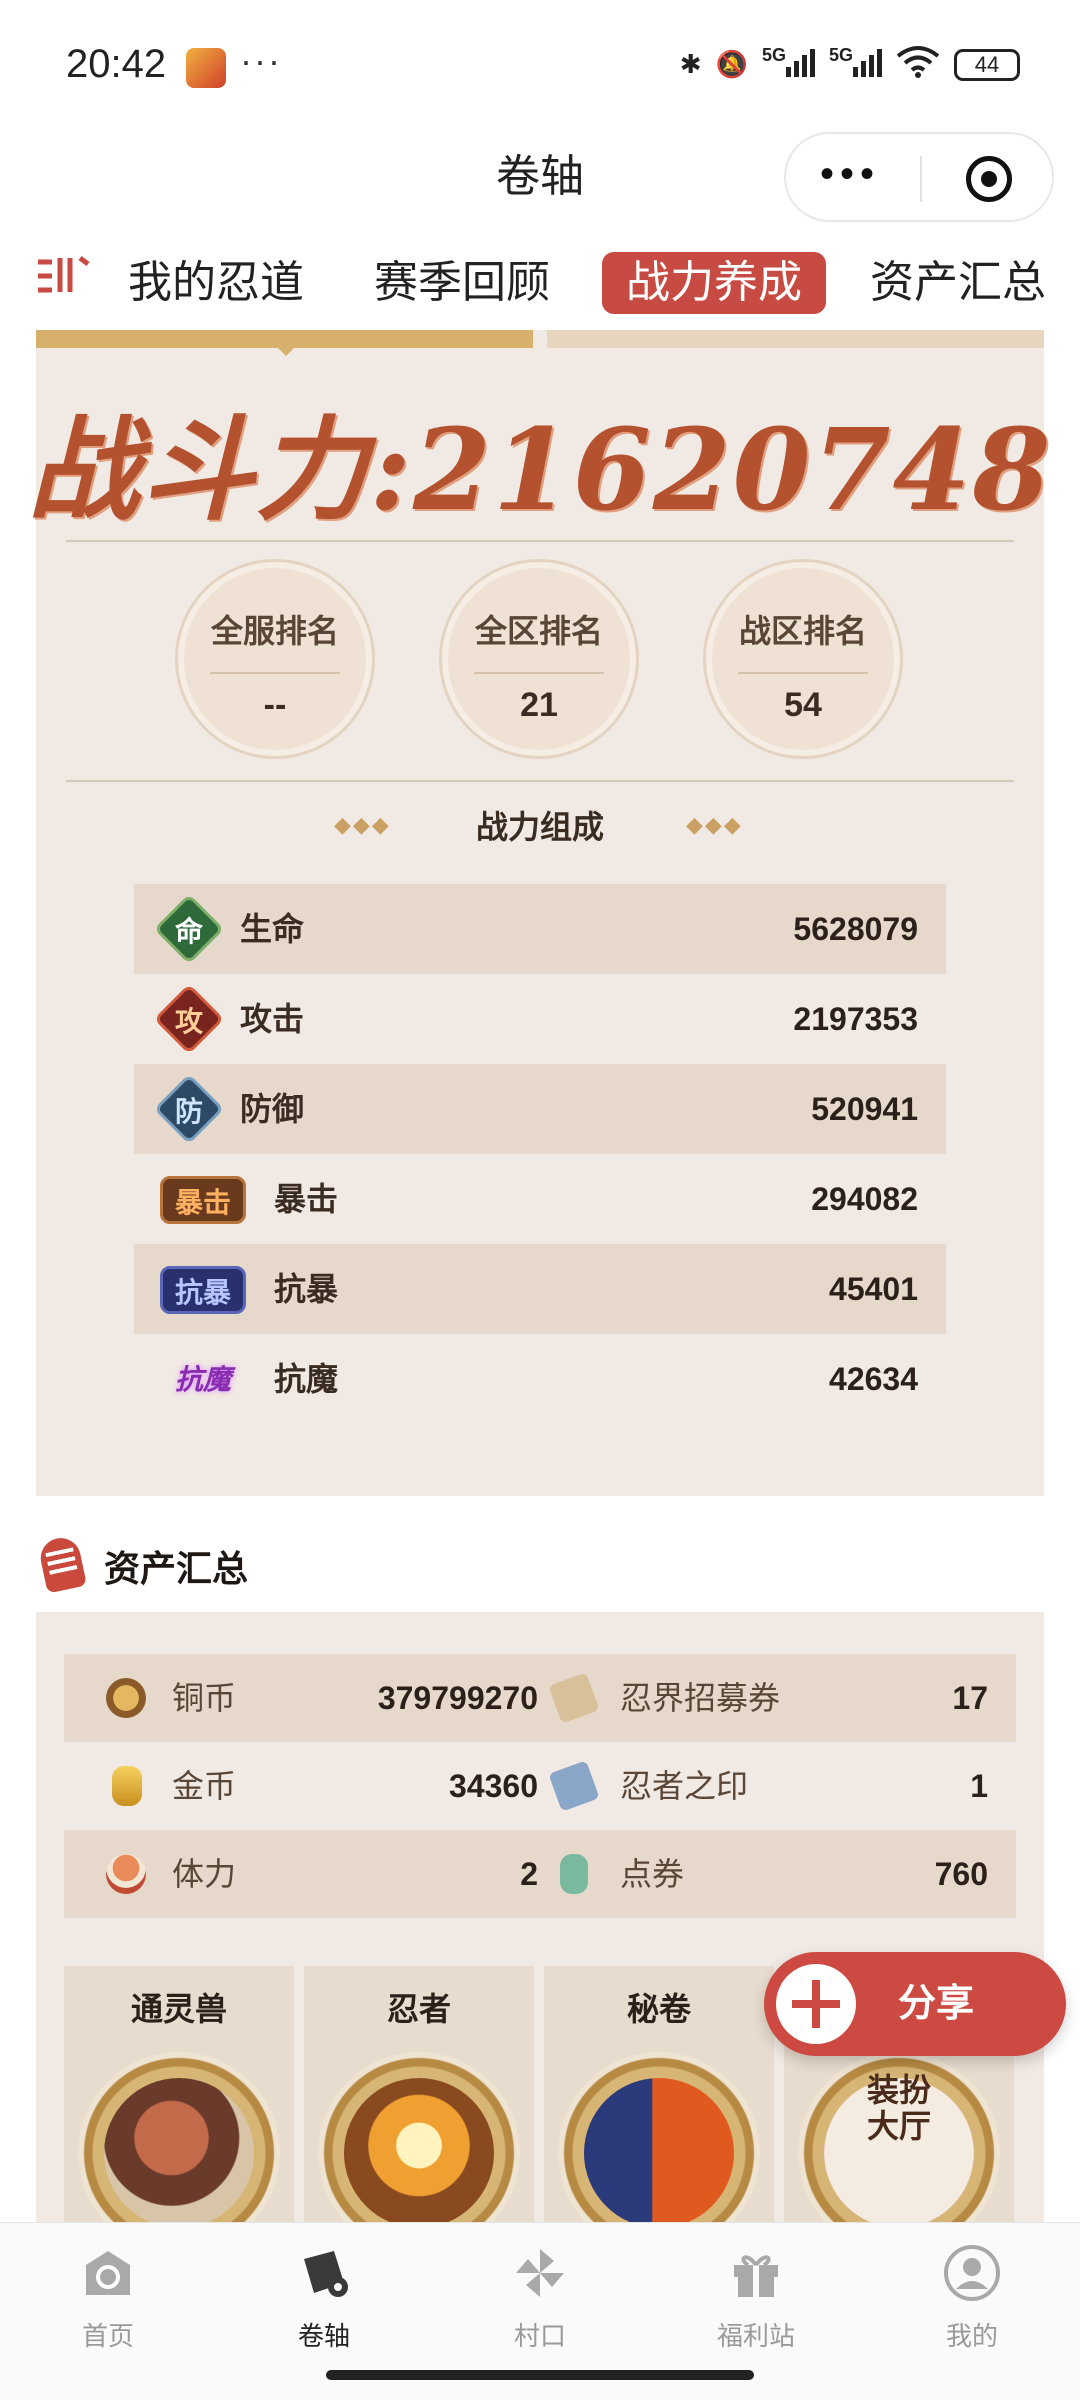  Describe the element at coordinates (855, 64) in the screenshot. I see `signal-2: 5G` at that location.